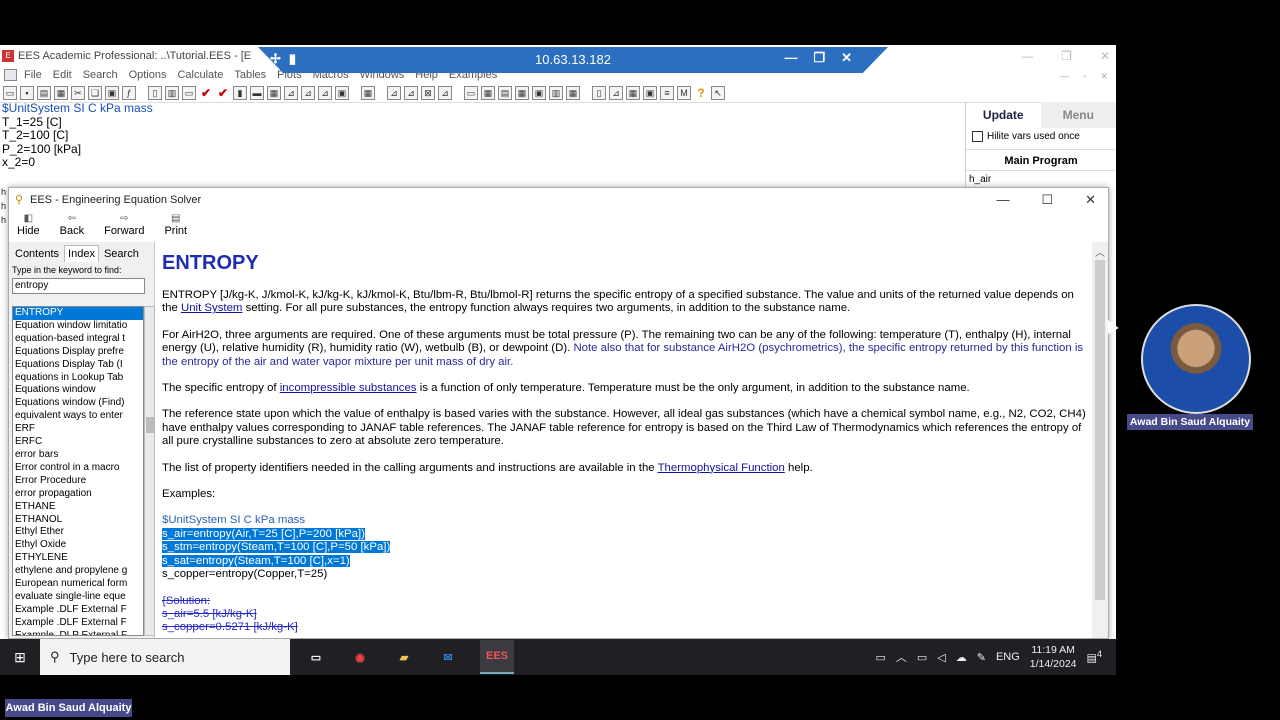 Image resolution: width=1280 pixels, height=720 pixels. Describe the element at coordinates (257, 92) in the screenshot. I see `min-max-icon: ▬` at that location.